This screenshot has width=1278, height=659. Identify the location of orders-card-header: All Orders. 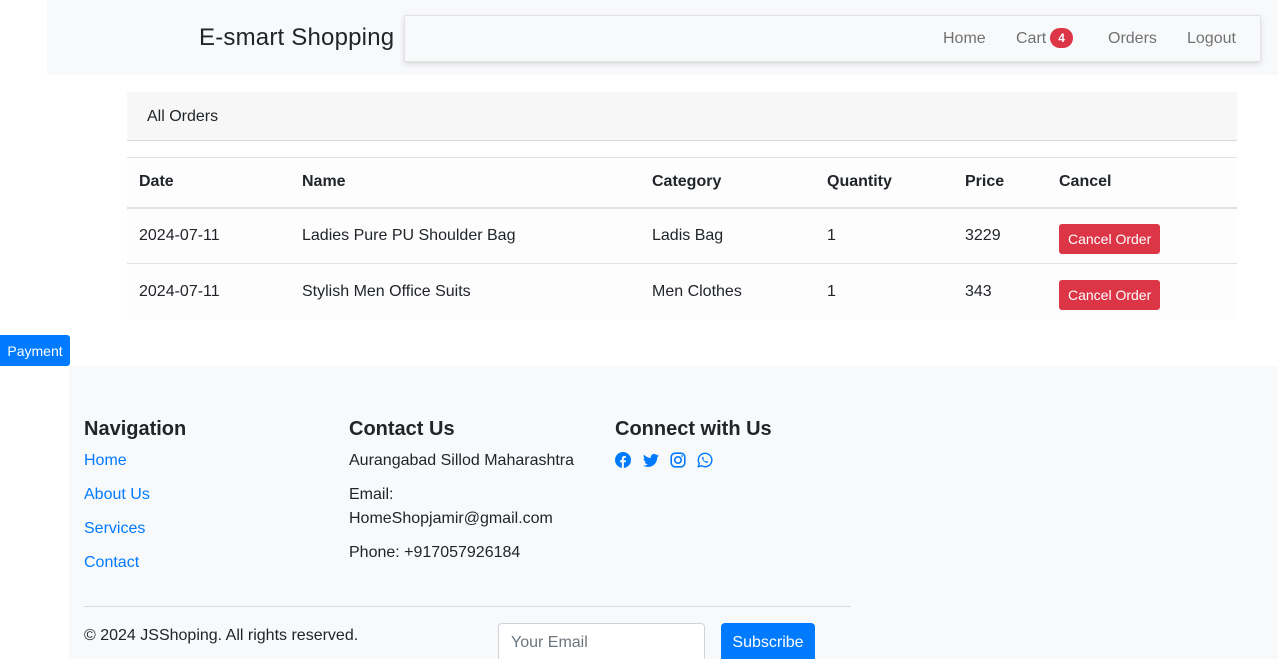
(682, 116).